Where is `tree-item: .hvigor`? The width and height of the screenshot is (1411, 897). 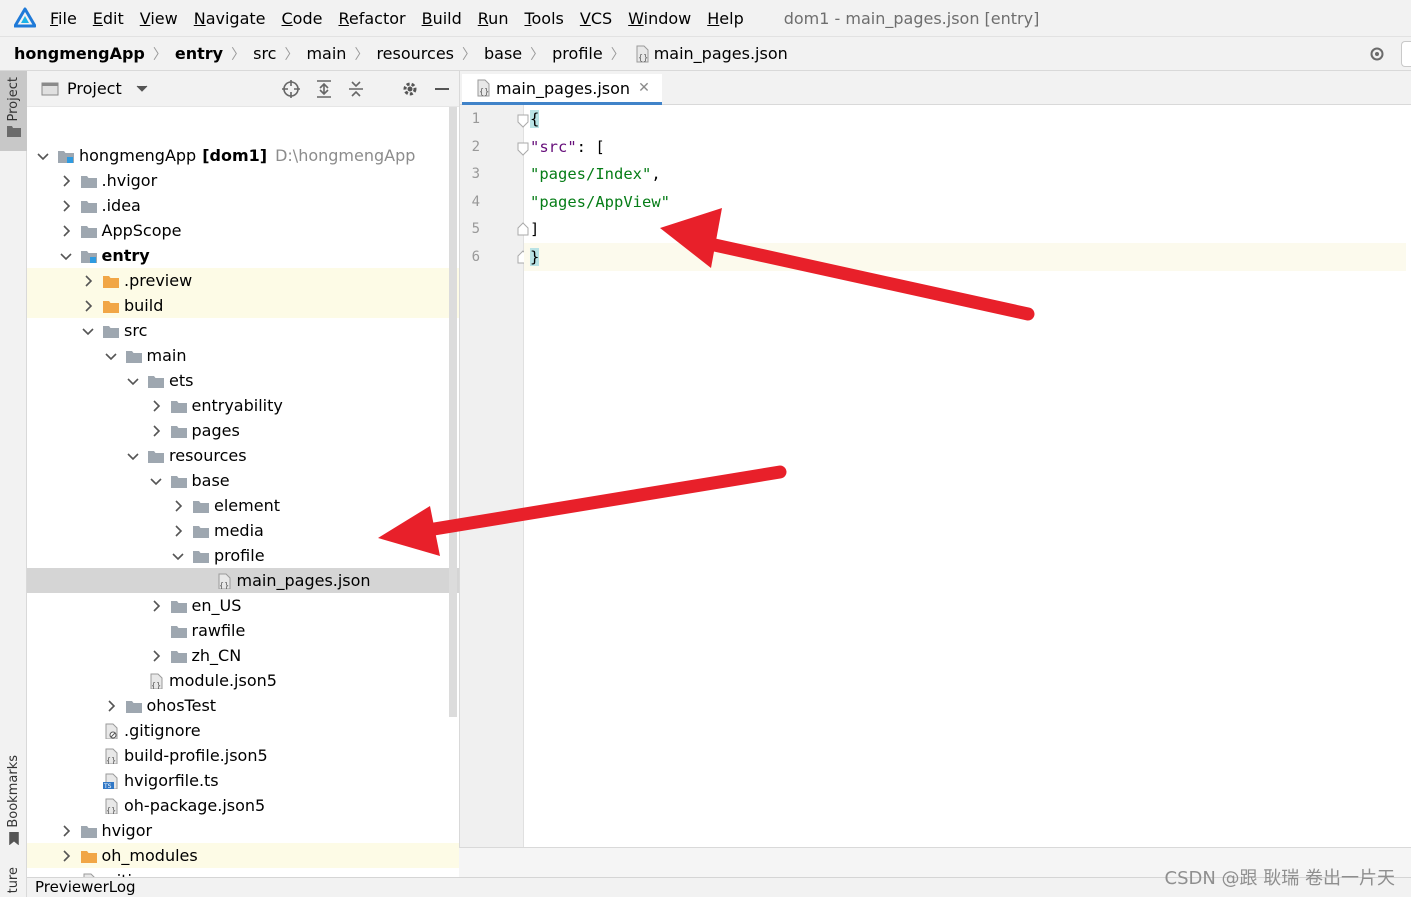
tree-item: .hvigor is located at coordinates (243, 180).